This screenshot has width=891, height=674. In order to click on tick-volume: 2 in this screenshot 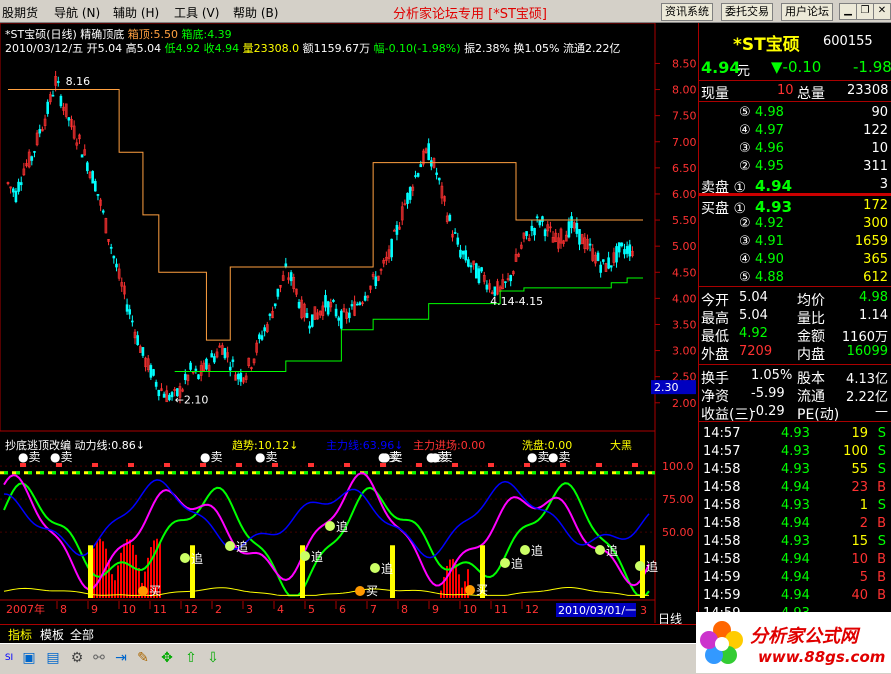, I will do `click(863, 523)`.